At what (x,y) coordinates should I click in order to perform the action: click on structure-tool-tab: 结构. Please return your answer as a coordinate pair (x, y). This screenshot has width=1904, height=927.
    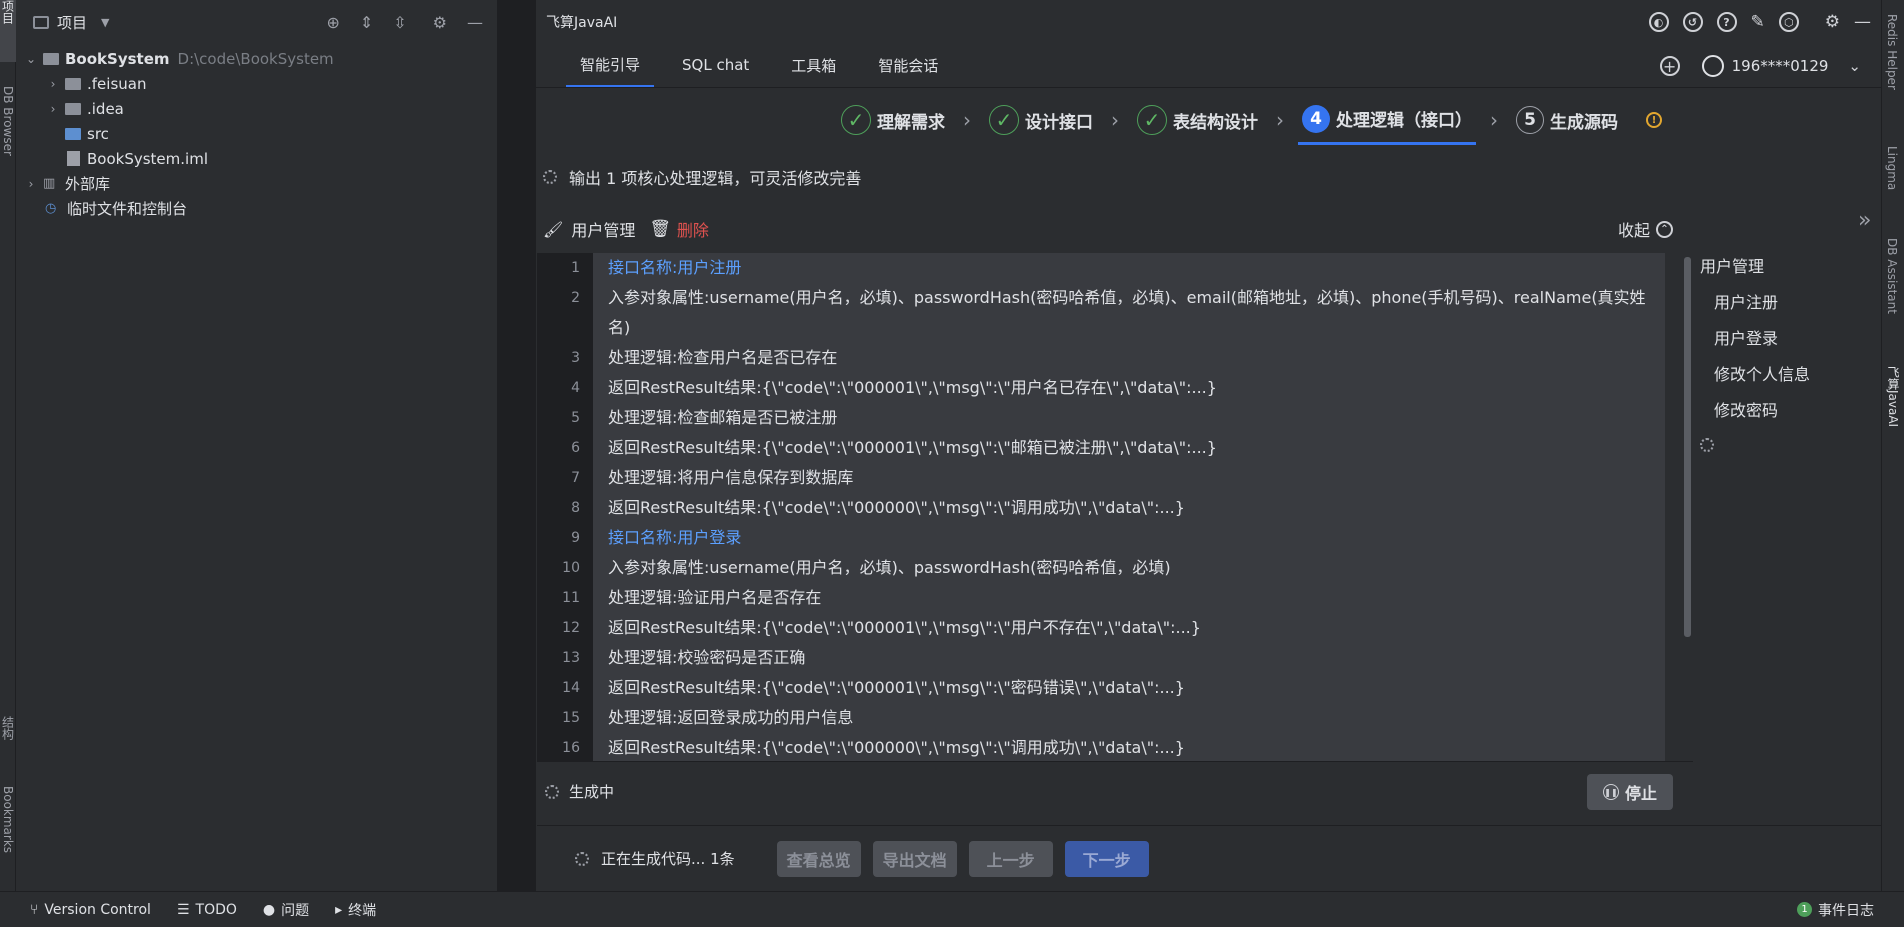
    Looking at the image, I should click on (8, 740).